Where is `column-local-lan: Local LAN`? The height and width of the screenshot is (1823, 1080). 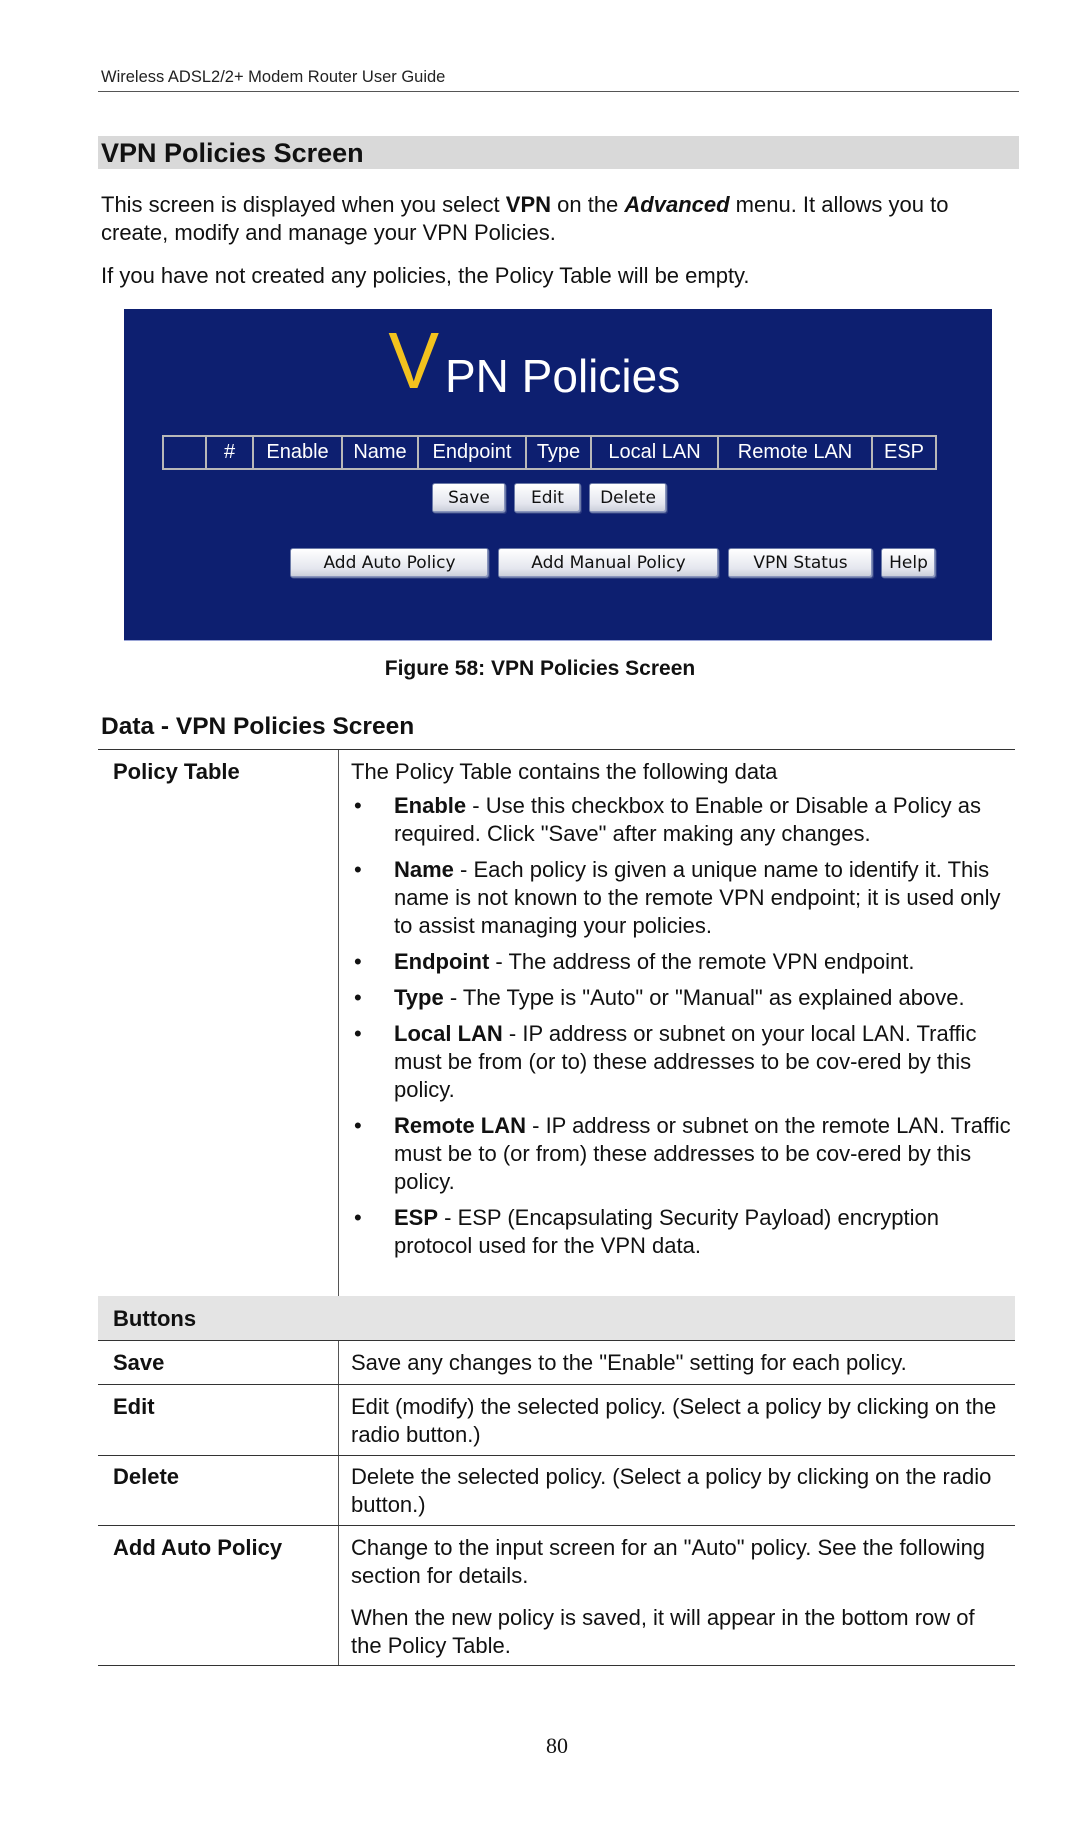
column-local-lan: Local LAN is located at coordinates (655, 452).